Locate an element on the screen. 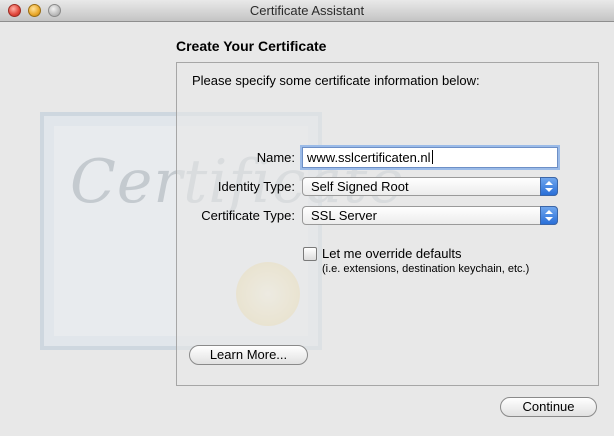 The height and width of the screenshot is (436, 614). window-title: Certificate Assistant is located at coordinates (307, 10).